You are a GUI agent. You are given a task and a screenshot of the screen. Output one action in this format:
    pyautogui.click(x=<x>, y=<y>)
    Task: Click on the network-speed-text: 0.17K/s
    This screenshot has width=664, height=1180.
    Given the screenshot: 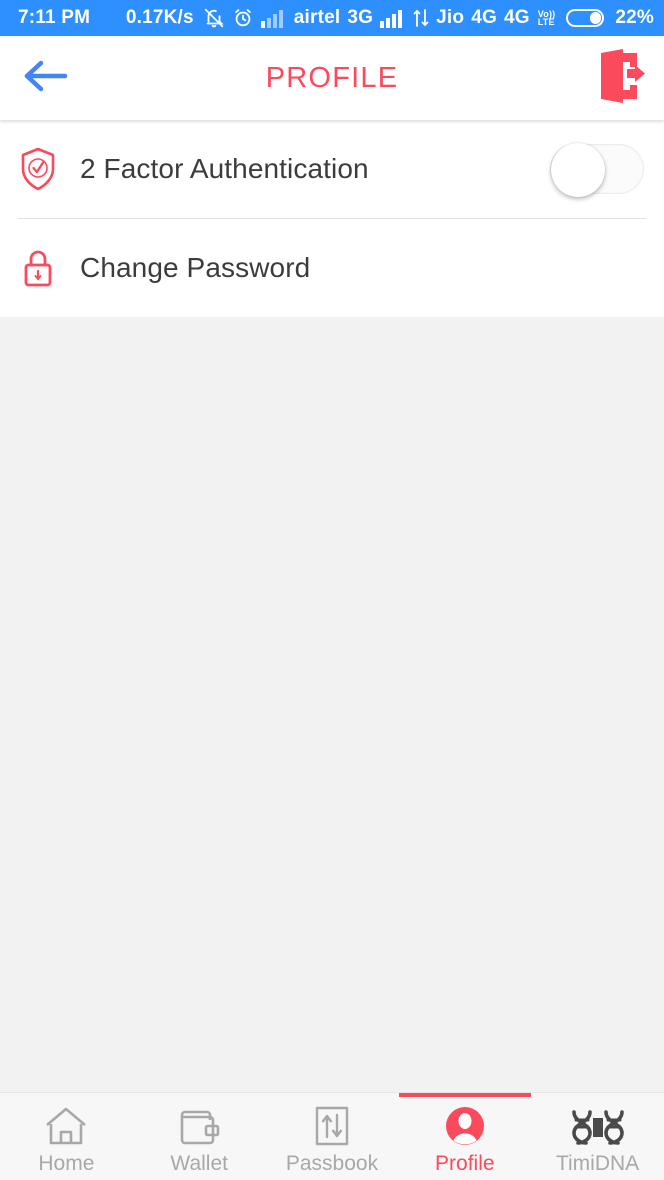 What is the action you would take?
    pyautogui.click(x=159, y=17)
    